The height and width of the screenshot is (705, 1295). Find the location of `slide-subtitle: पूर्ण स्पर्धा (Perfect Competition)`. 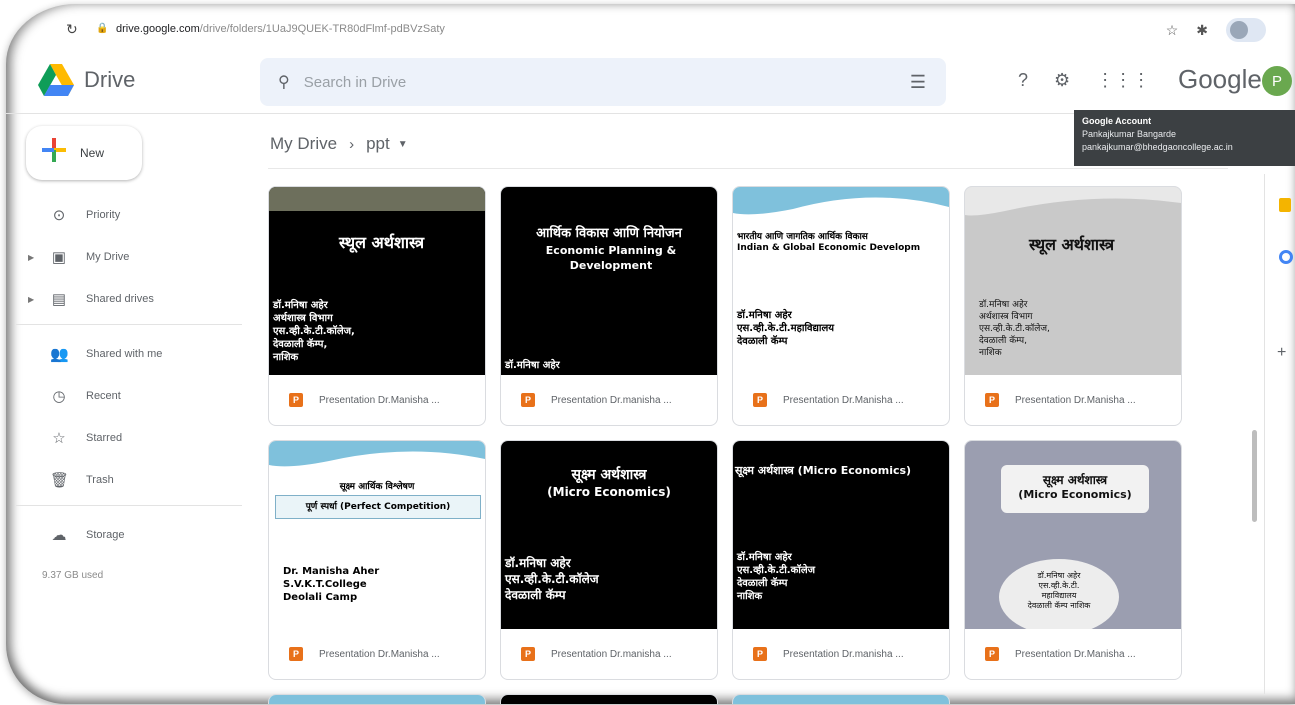

slide-subtitle: पूर्ण स्पर्धा (Perfect Competition) is located at coordinates (378, 507).